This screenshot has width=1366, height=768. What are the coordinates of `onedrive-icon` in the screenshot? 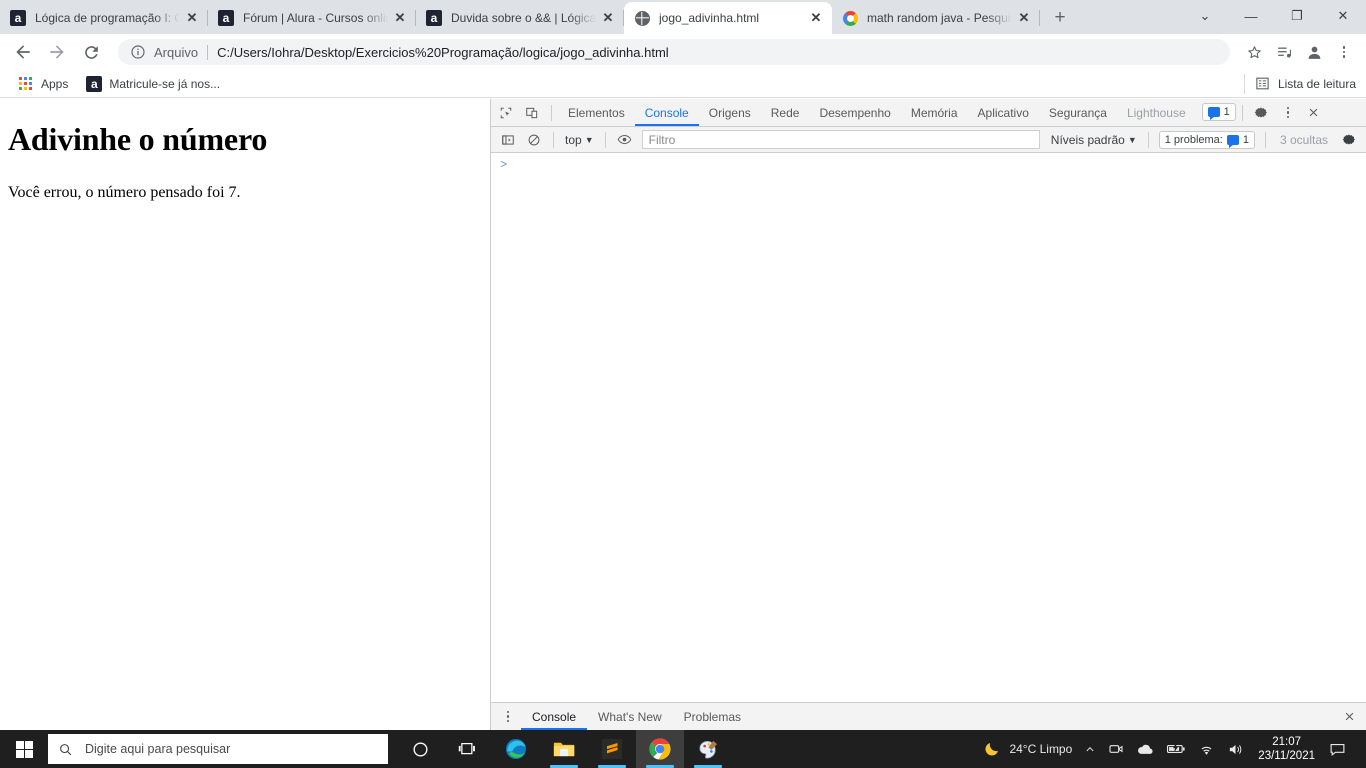 It's located at (1145, 749).